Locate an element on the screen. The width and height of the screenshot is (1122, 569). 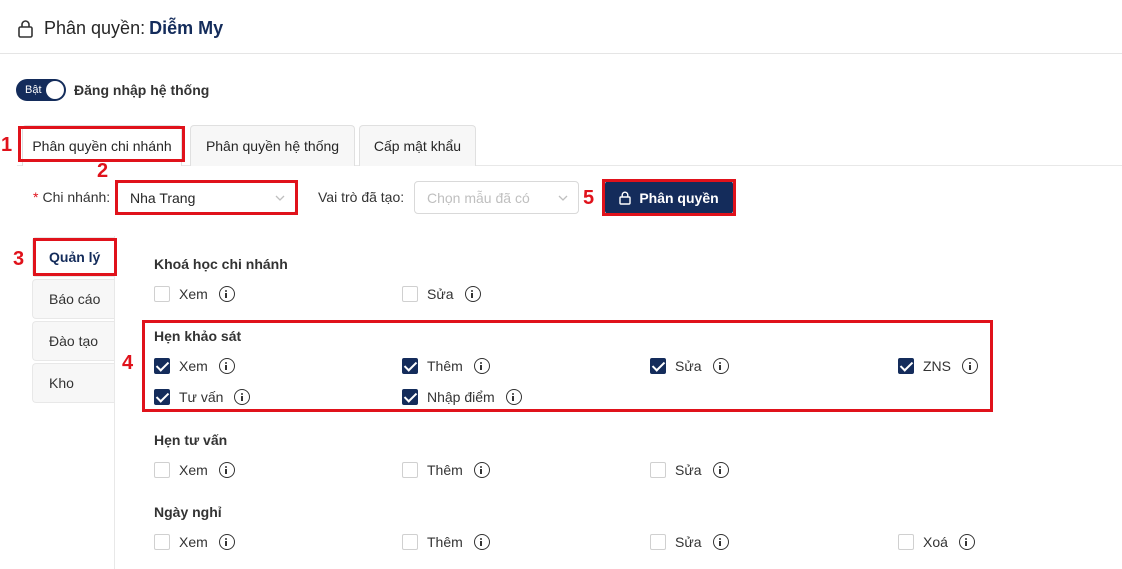
login-toggle: Bật is located at coordinates (41, 90).